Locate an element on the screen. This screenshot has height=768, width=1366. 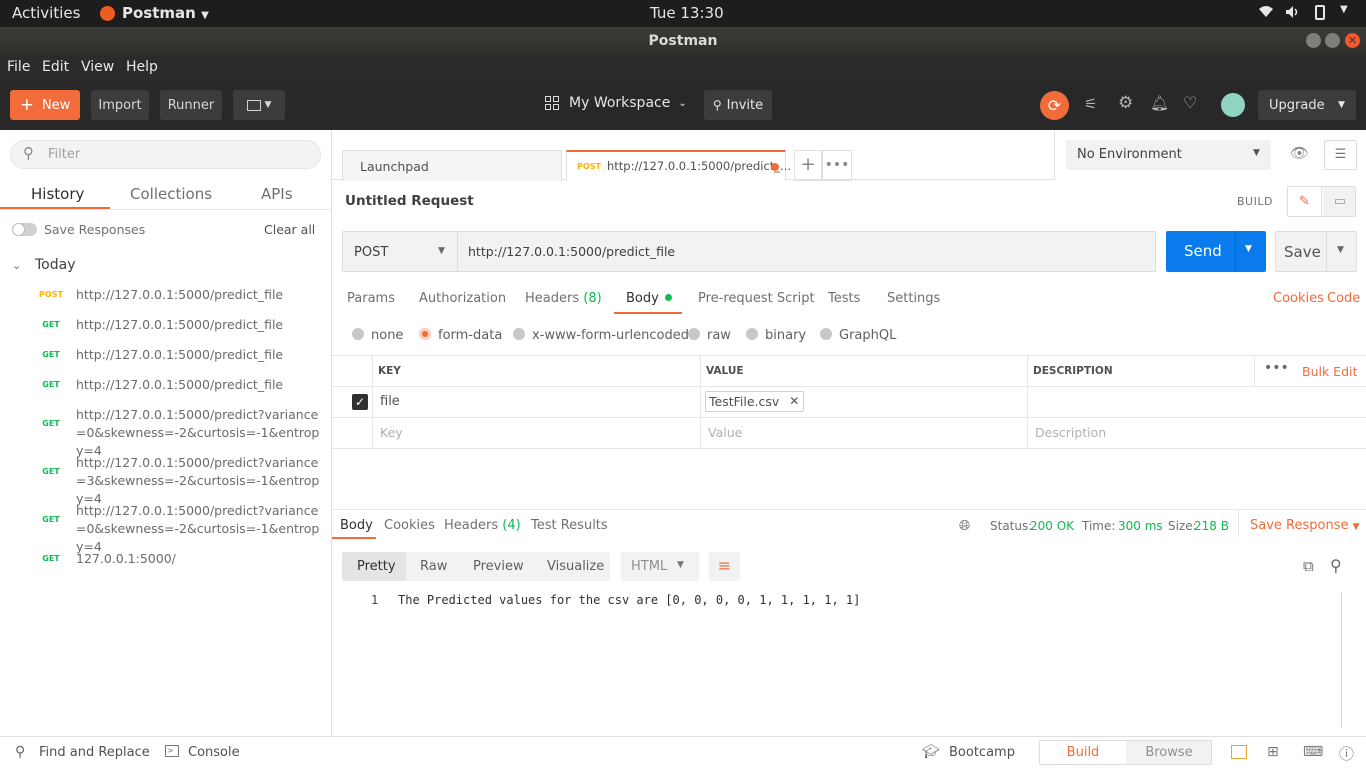
environment-select: No Environment ▼ is located at coordinates (1168, 155).